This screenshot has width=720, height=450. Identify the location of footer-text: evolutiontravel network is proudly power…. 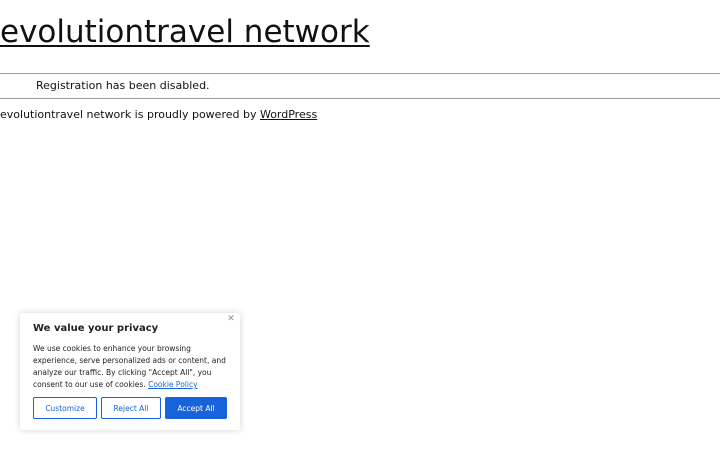
(130, 114).